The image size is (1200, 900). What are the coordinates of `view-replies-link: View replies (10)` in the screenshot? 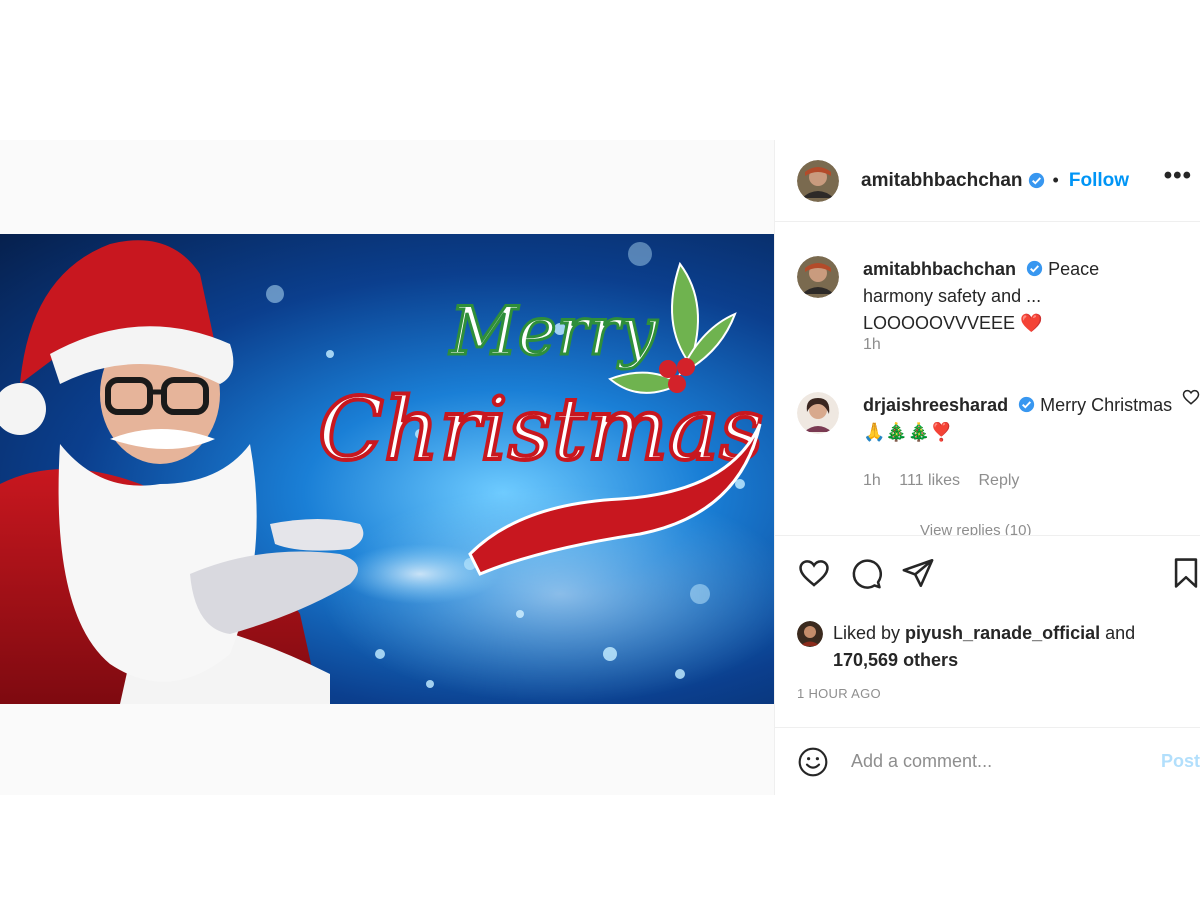 It's located at (975, 528).